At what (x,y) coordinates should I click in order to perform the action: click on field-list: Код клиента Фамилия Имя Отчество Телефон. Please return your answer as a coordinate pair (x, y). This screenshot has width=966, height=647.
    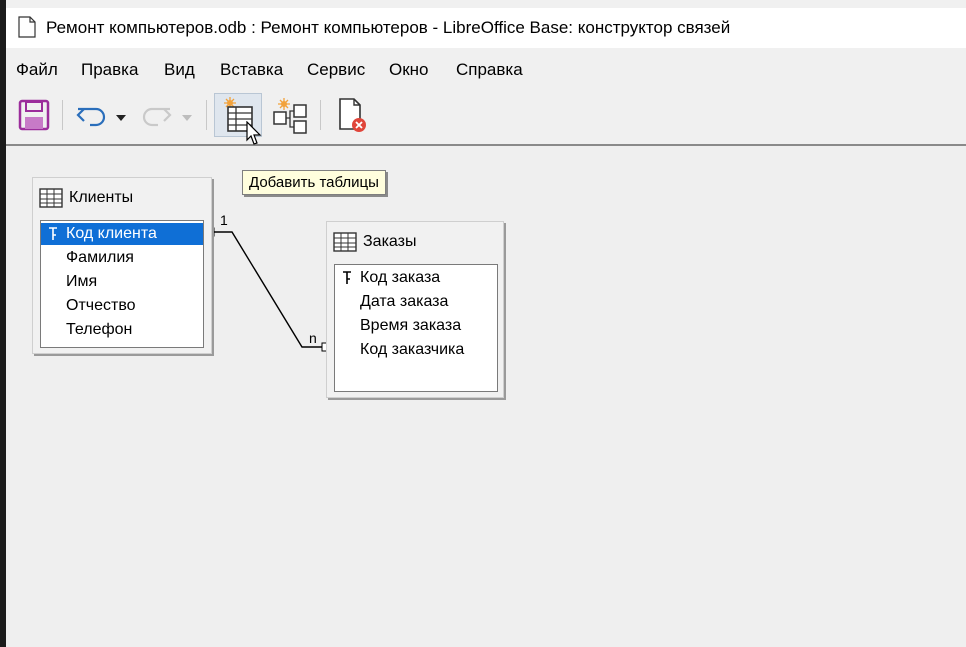
    Looking at the image, I should click on (122, 284).